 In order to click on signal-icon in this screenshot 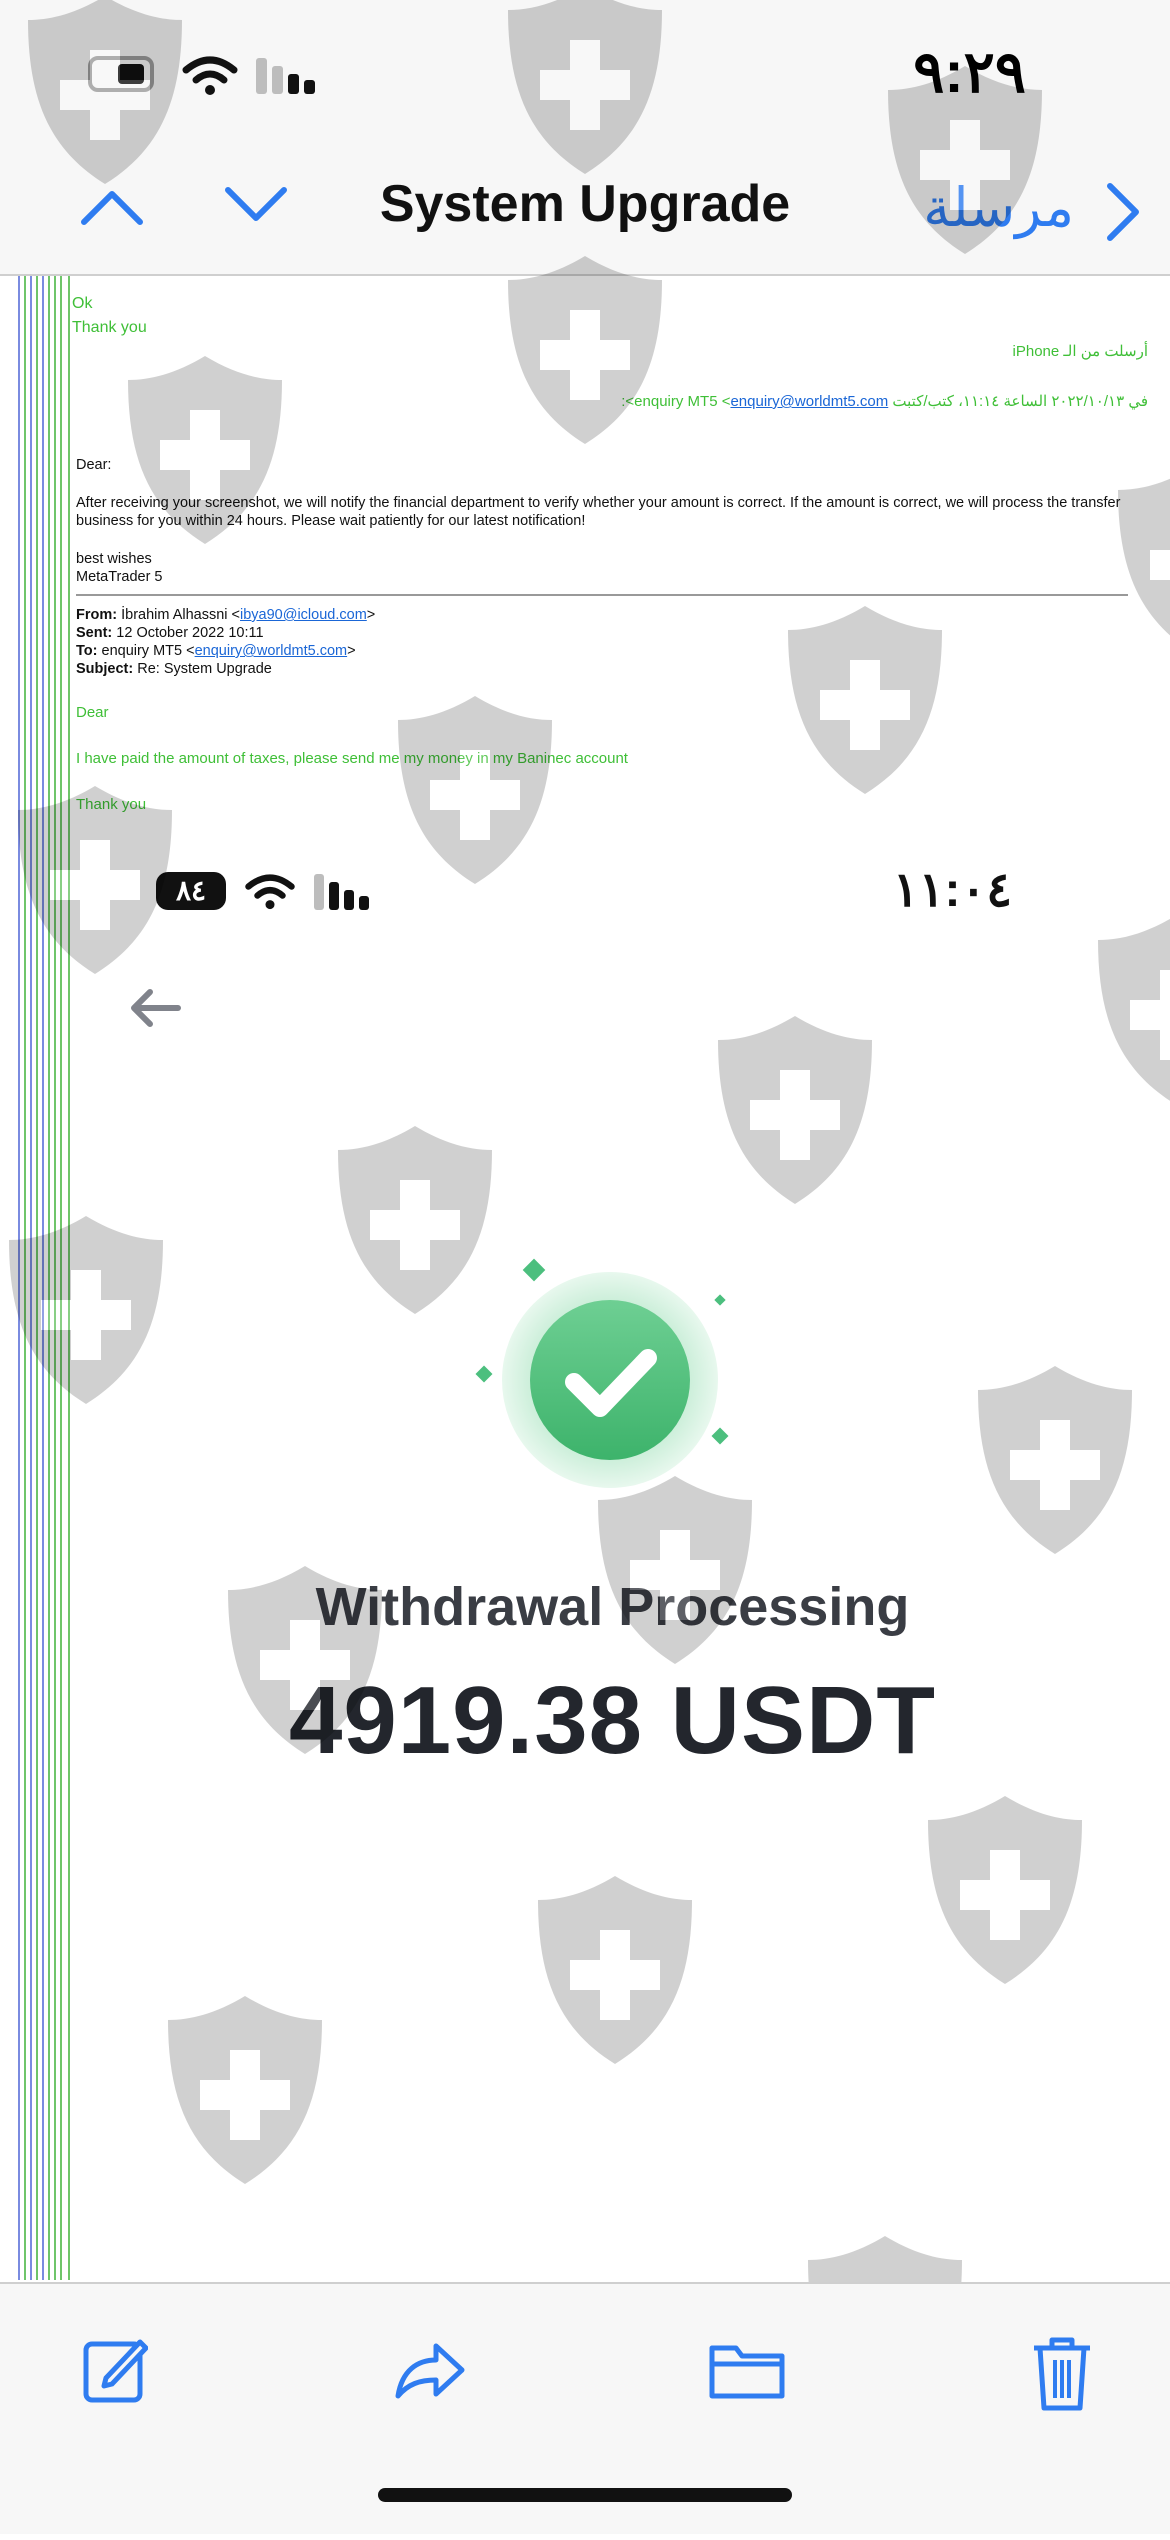, I will do `click(286, 76)`.